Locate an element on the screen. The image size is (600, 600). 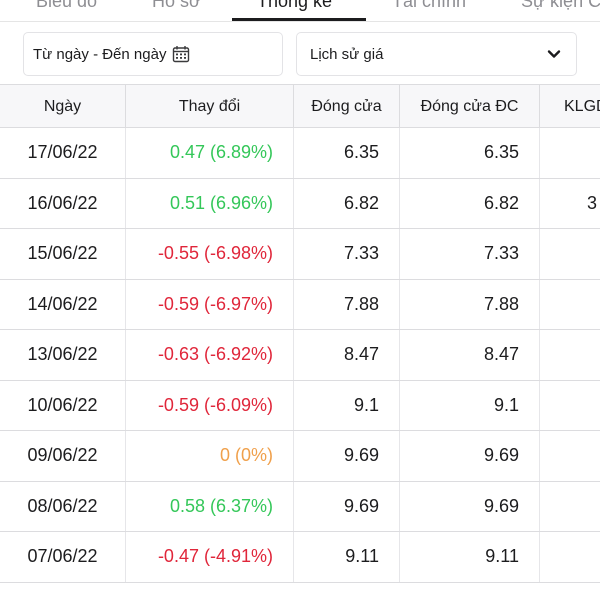
cell-date: 09/06/22 is located at coordinates (63, 456).